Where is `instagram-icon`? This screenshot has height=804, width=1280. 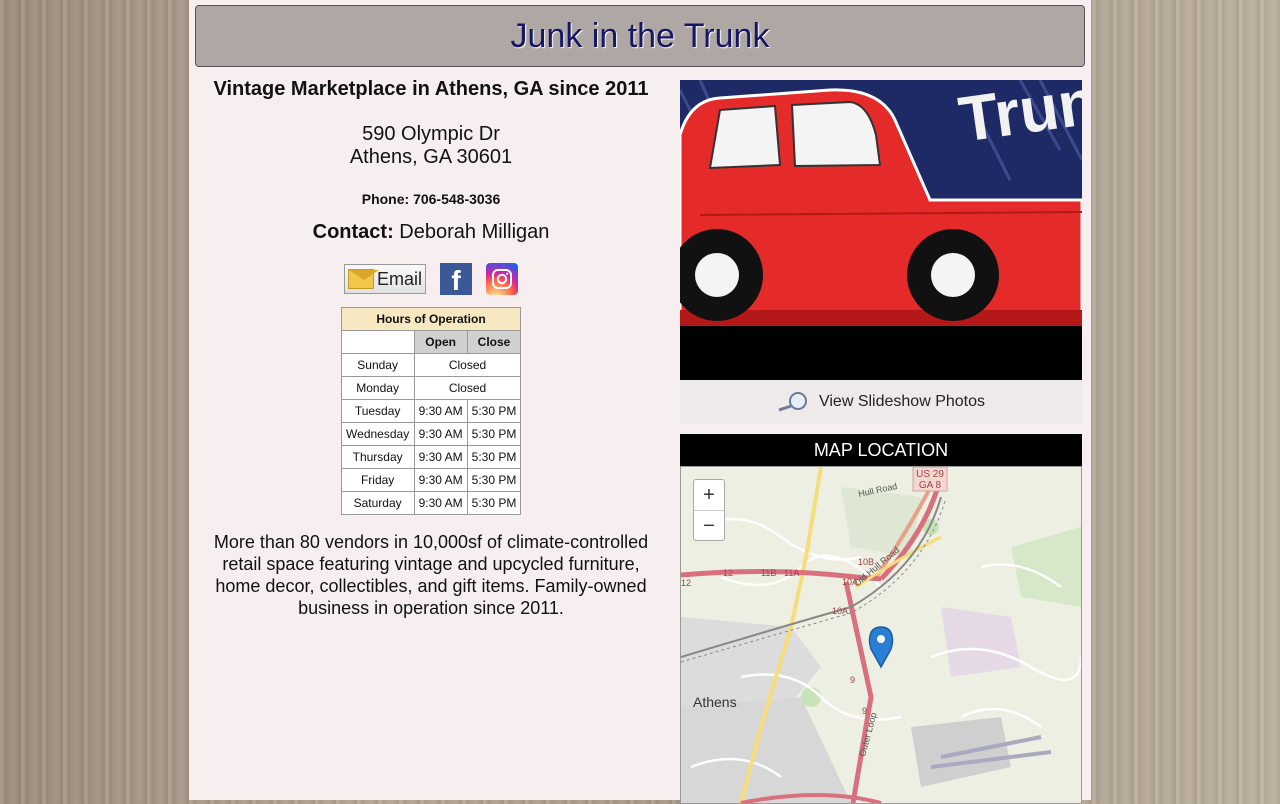
instagram-icon is located at coordinates (502, 279).